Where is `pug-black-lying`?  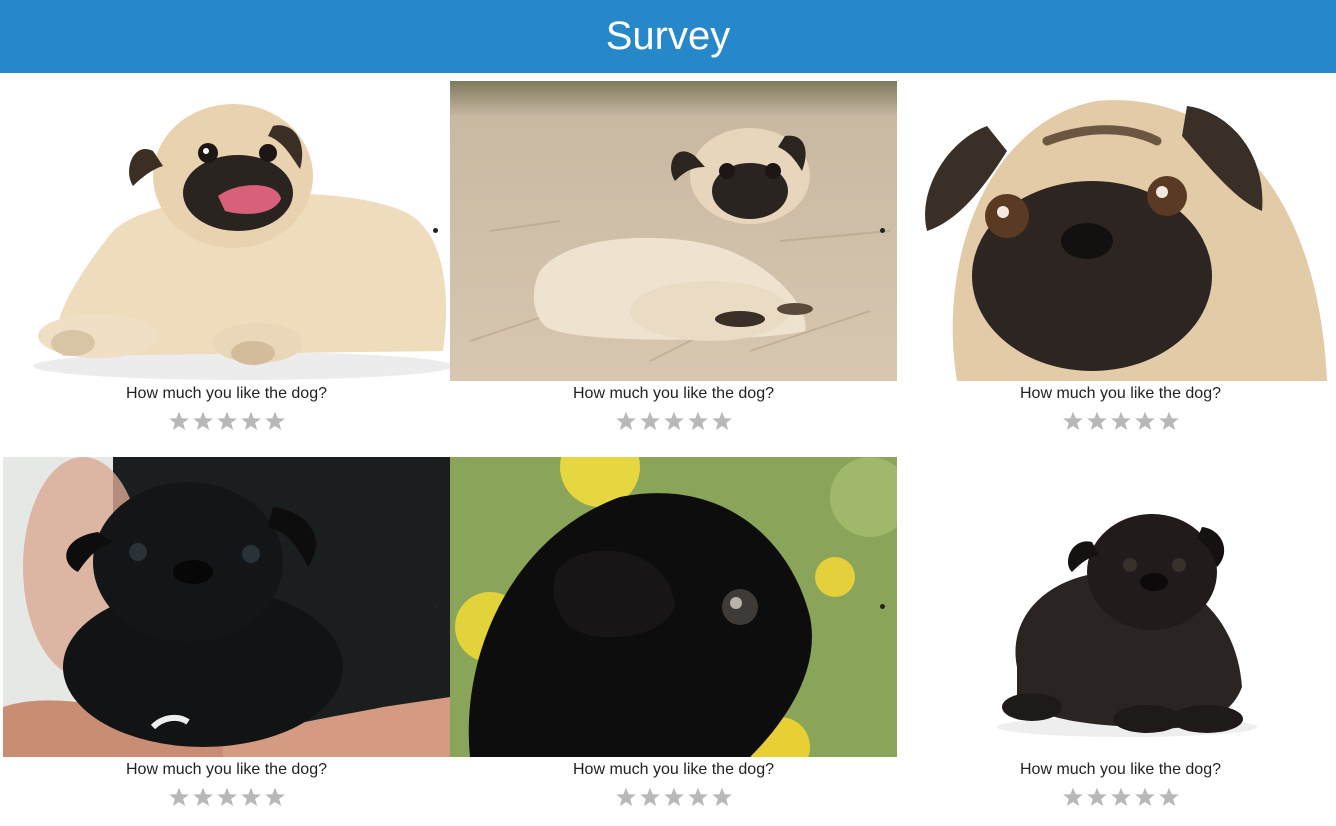
pug-black-lying is located at coordinates (1116, 607).